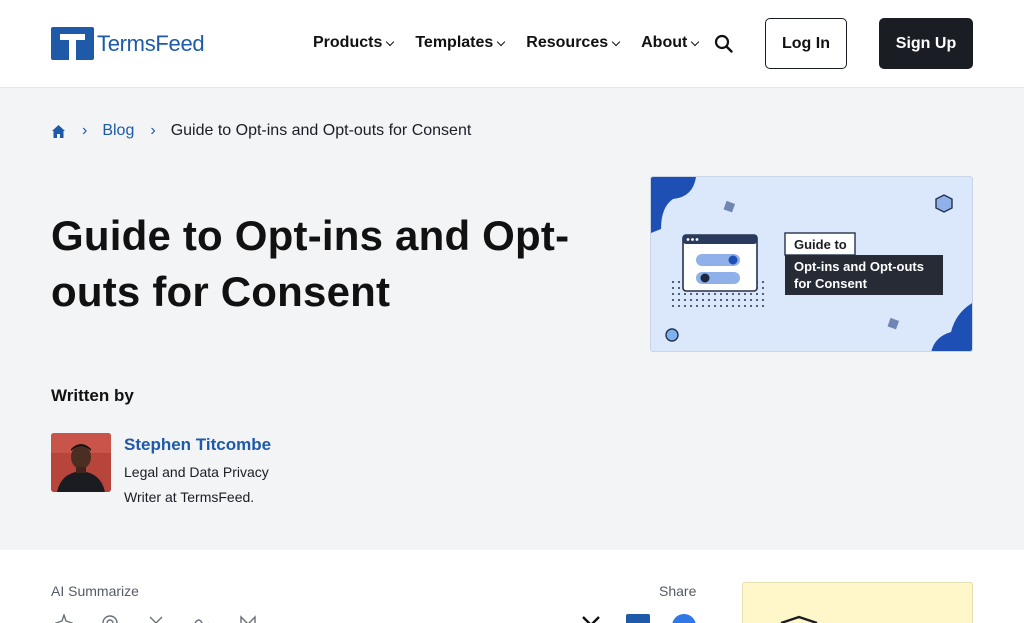 This screenshot has width=1024, height=623. Describe the element at coordinates (454, 42) in the screenshot. I see `nav-templates-label: Templates` at that location.